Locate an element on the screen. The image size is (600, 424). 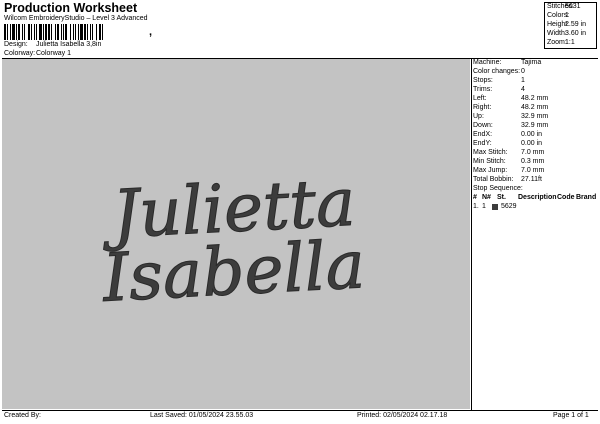
machine-info-label: Min Stitch: is located at coordinates (489, 161).